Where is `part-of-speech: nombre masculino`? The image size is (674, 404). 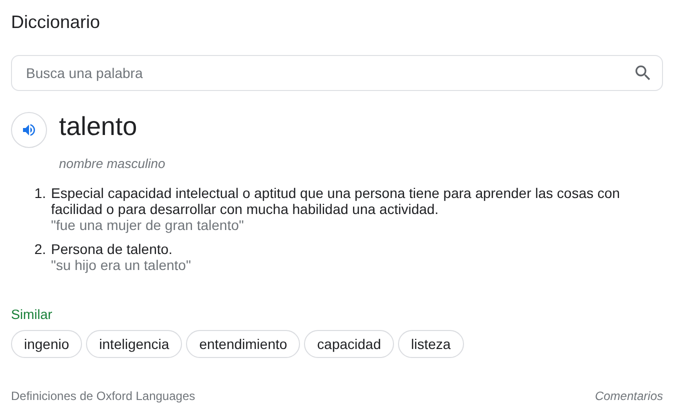 part-of-speech: nombre masculino is located at coordinates (112, 163).